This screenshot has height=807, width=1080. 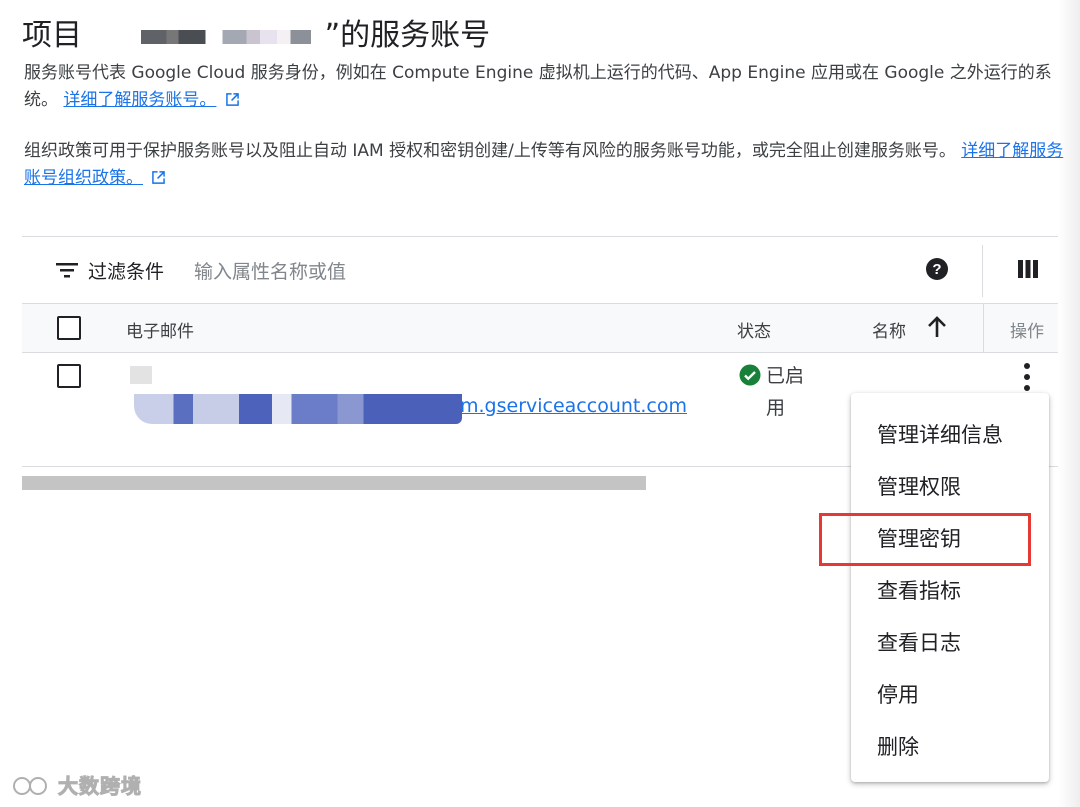 What do you see at coordinates (1069, 403) in the screenshot?
I see `page-edge-shade` at bounding box center [1069, 403].